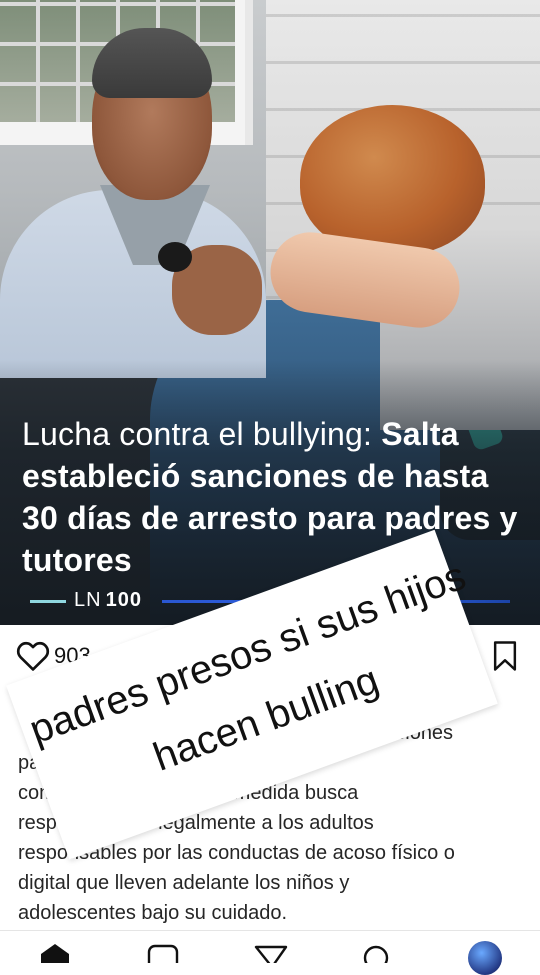  I want to click on nav-search, so click(377, 957).